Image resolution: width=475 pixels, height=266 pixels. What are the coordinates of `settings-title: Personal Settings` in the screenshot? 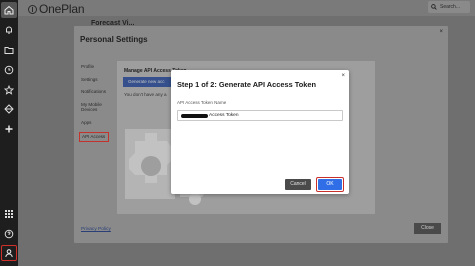 It's located at (114, 39).